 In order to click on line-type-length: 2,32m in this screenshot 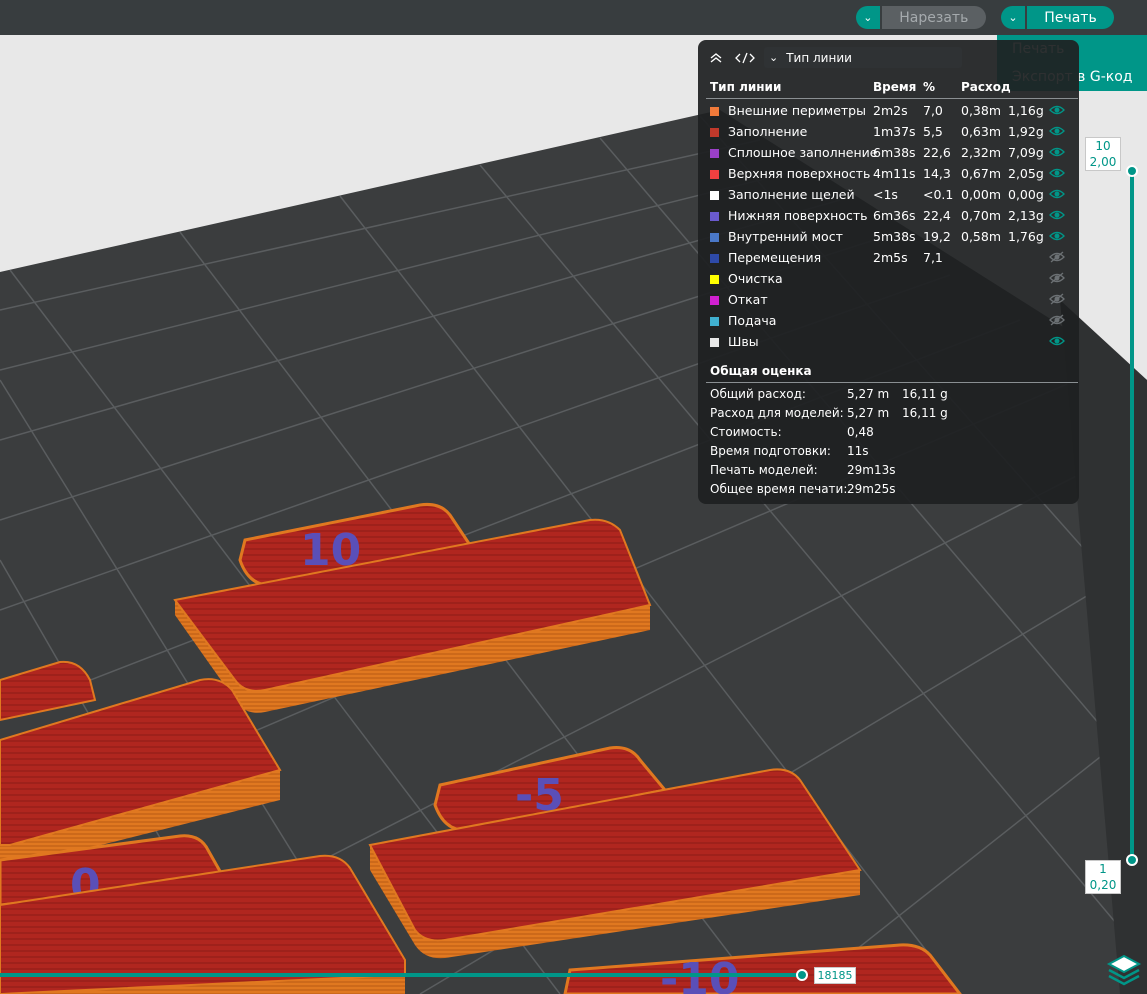, I will do `click(981, 152)`.